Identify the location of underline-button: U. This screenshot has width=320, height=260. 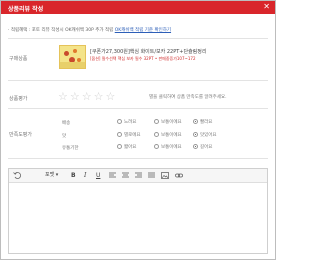
(98, 175).